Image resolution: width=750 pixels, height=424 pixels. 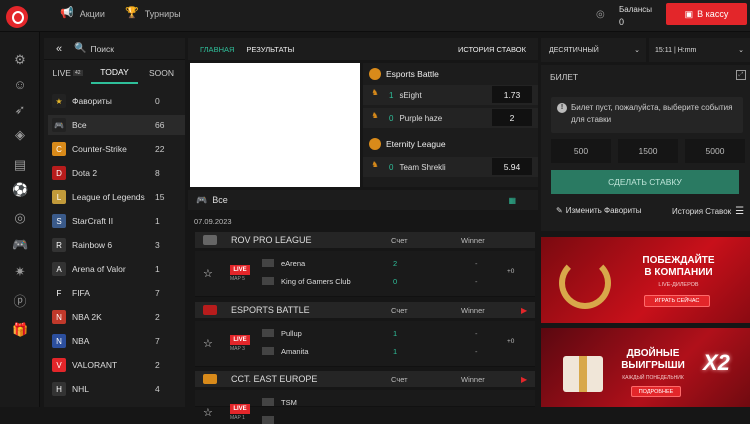 What do you see at coordinates (450, 95) in the screenshot?
I see `featured-row: ♞ 1 sEight 1.73` at bounding box center [450, 95].